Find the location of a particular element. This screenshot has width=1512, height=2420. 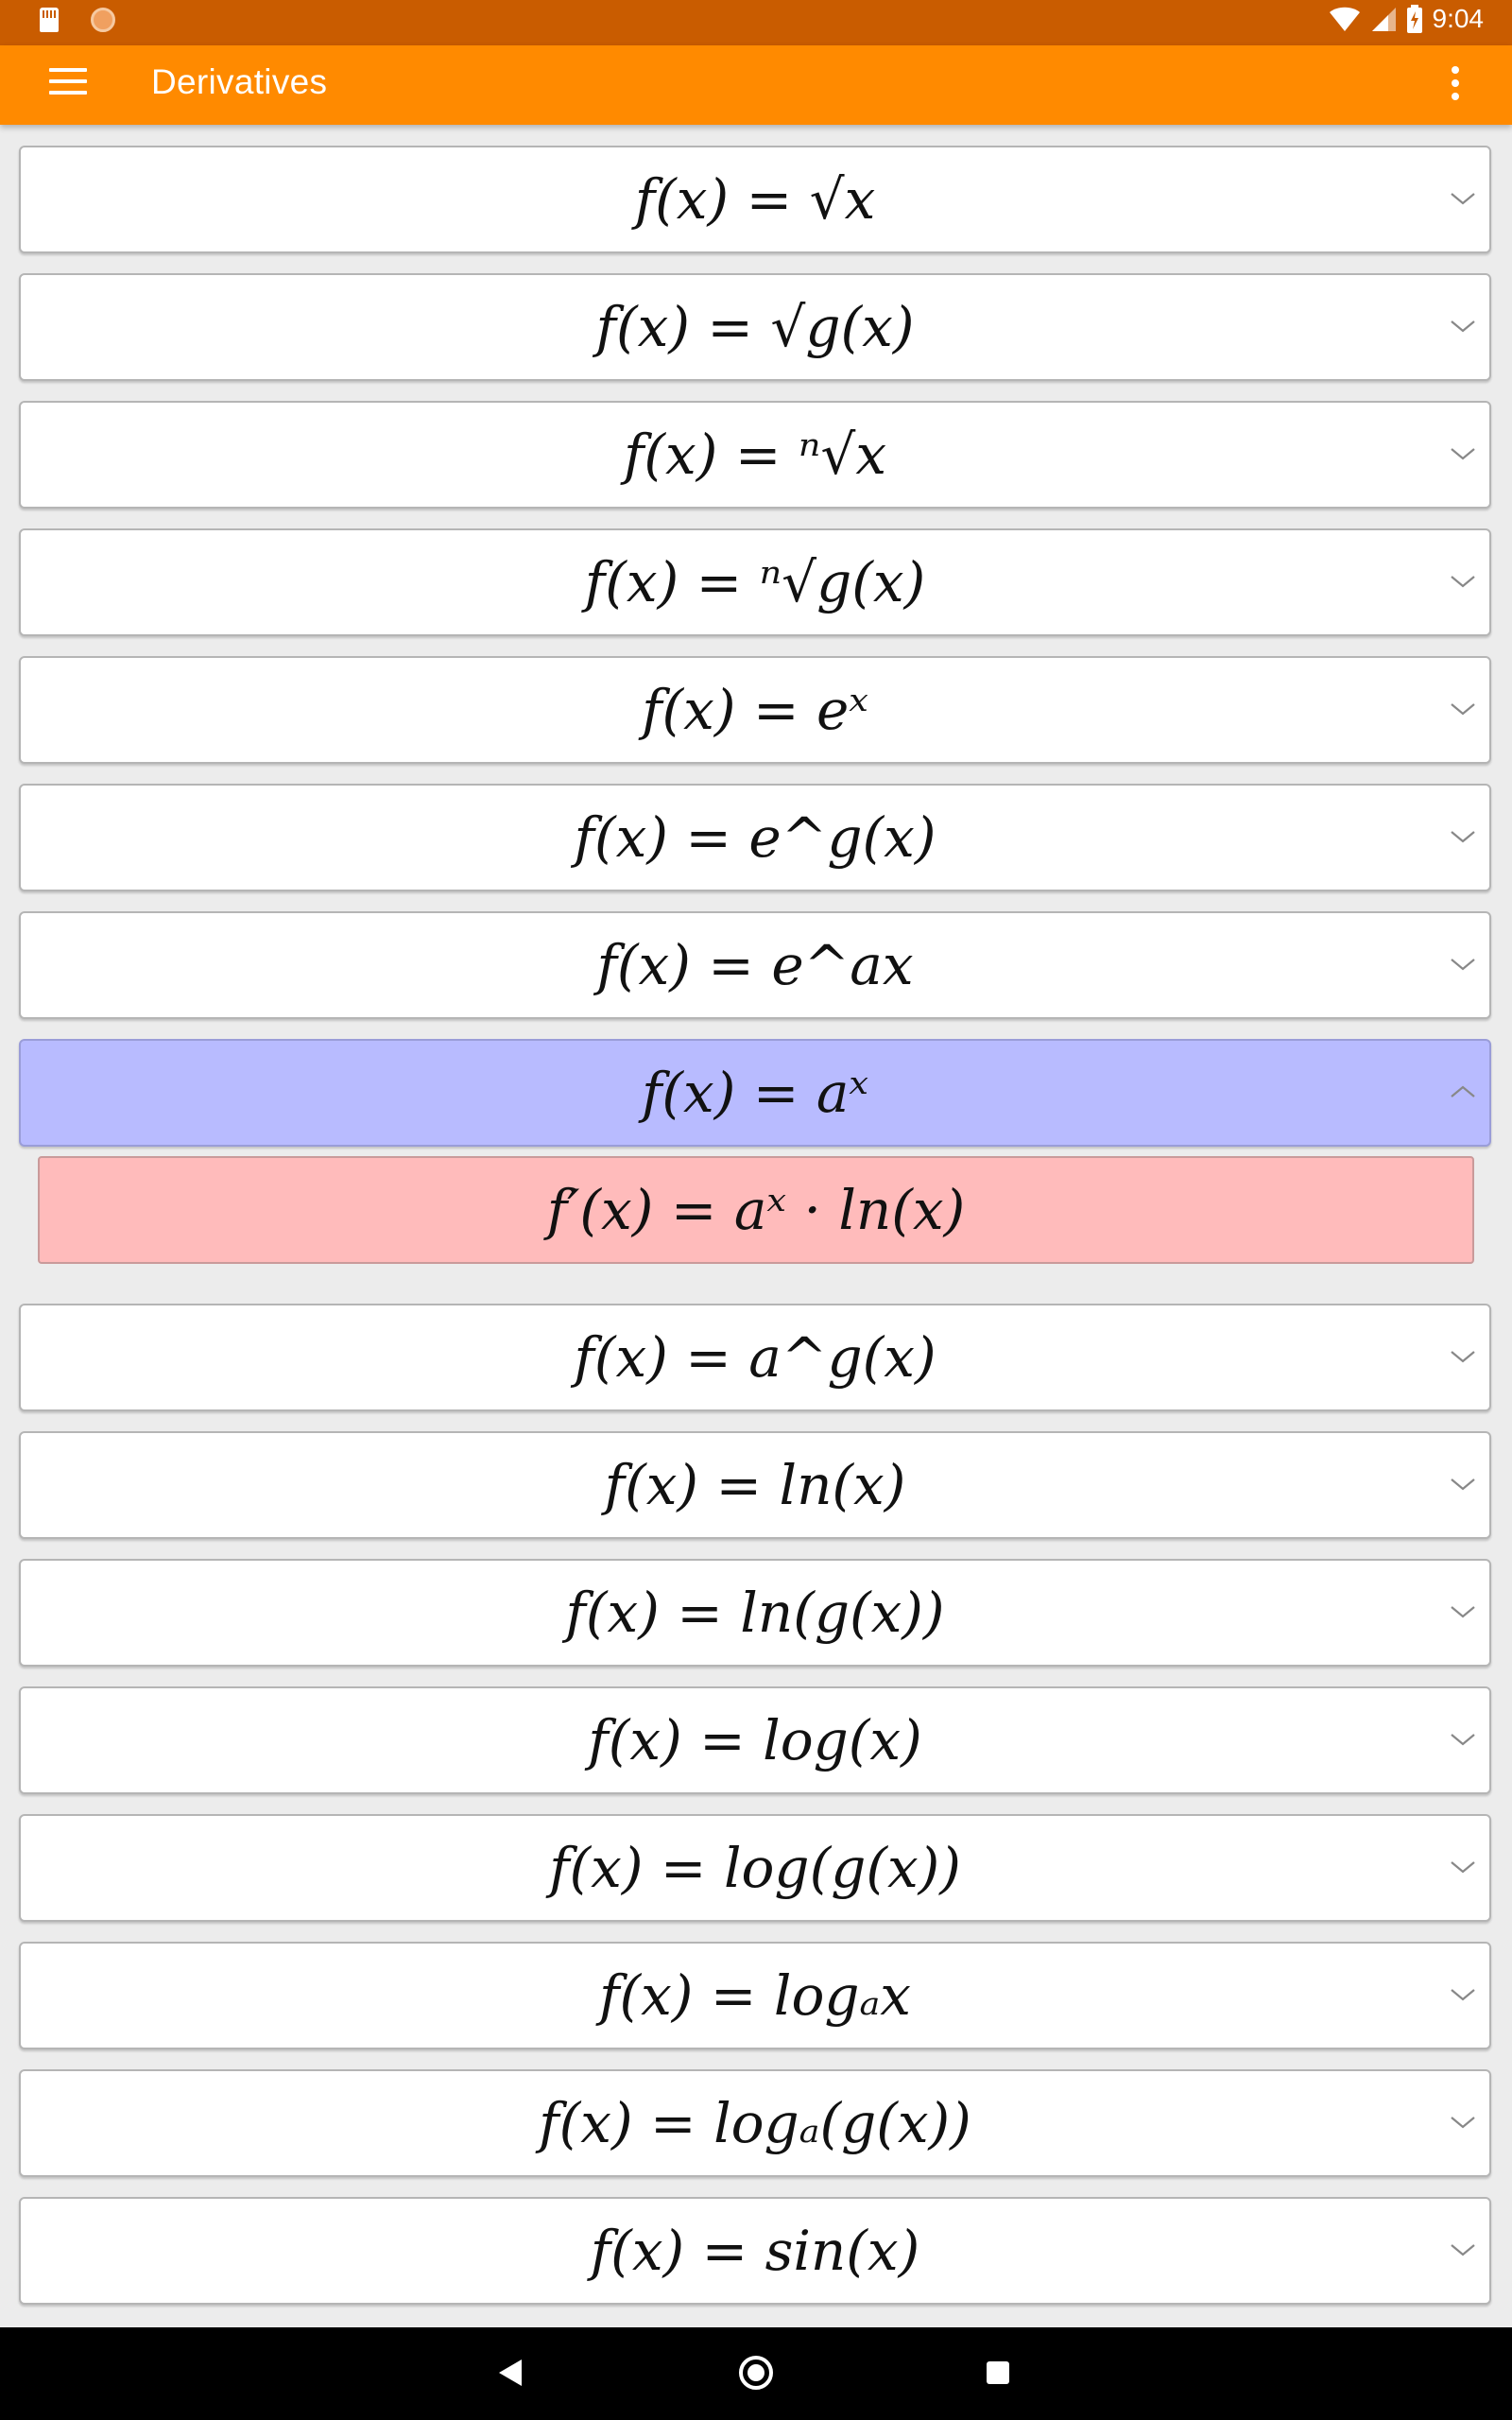

formula-text: f(x) = ln(g(x)) is located at coordinates (755, 1613).